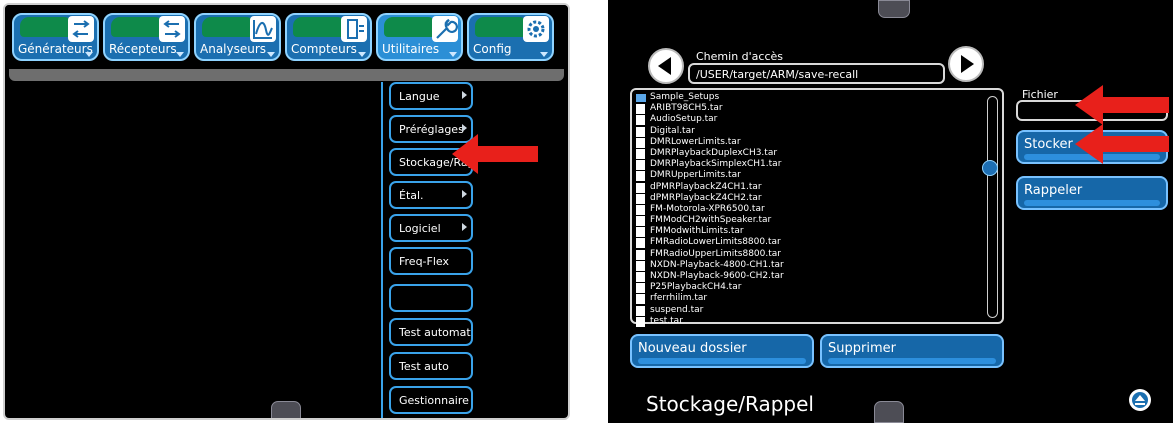 The height and width of the screenshot is (423, 1176). What do you see at coordinates (641, 98) in the screenshot?
I see `folder-icon` at bounding box center [641, 98].